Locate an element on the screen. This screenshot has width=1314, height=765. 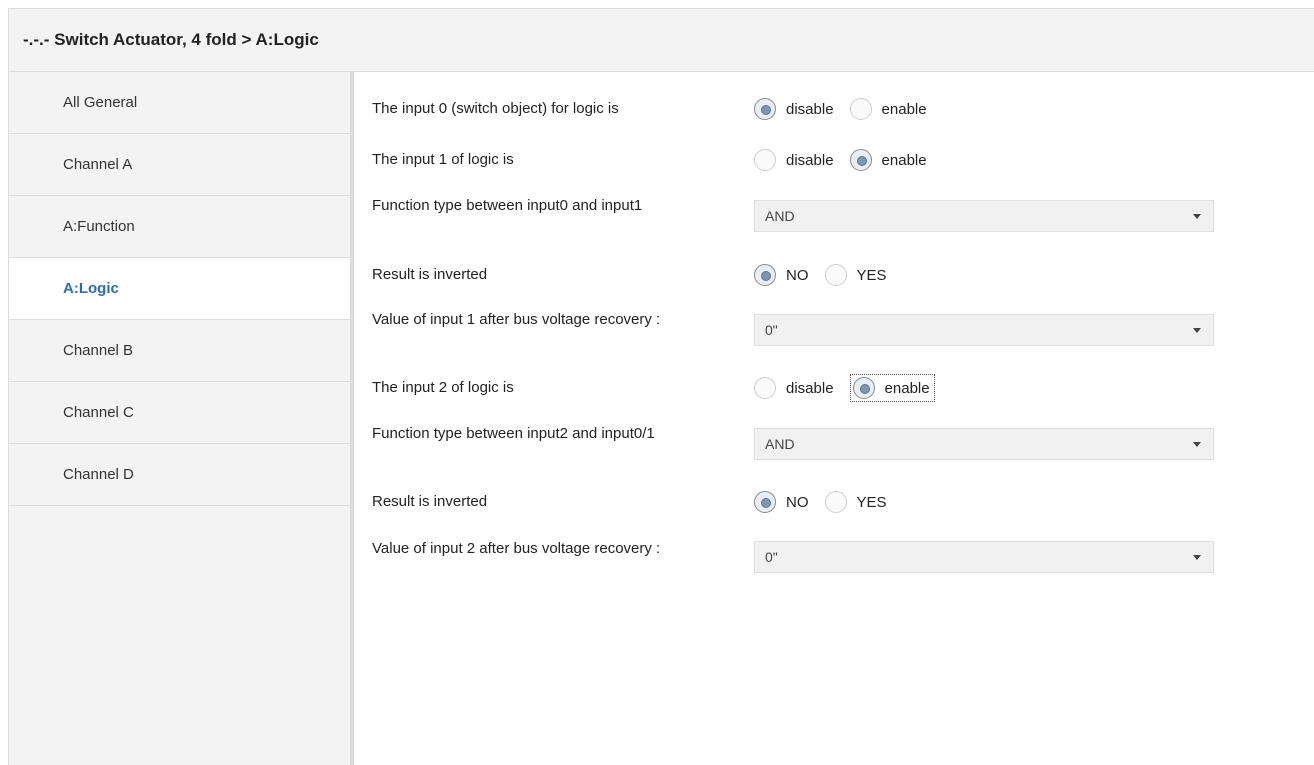
sidebar-item-channel-d: Channel D is located at coordinates (179, 475).